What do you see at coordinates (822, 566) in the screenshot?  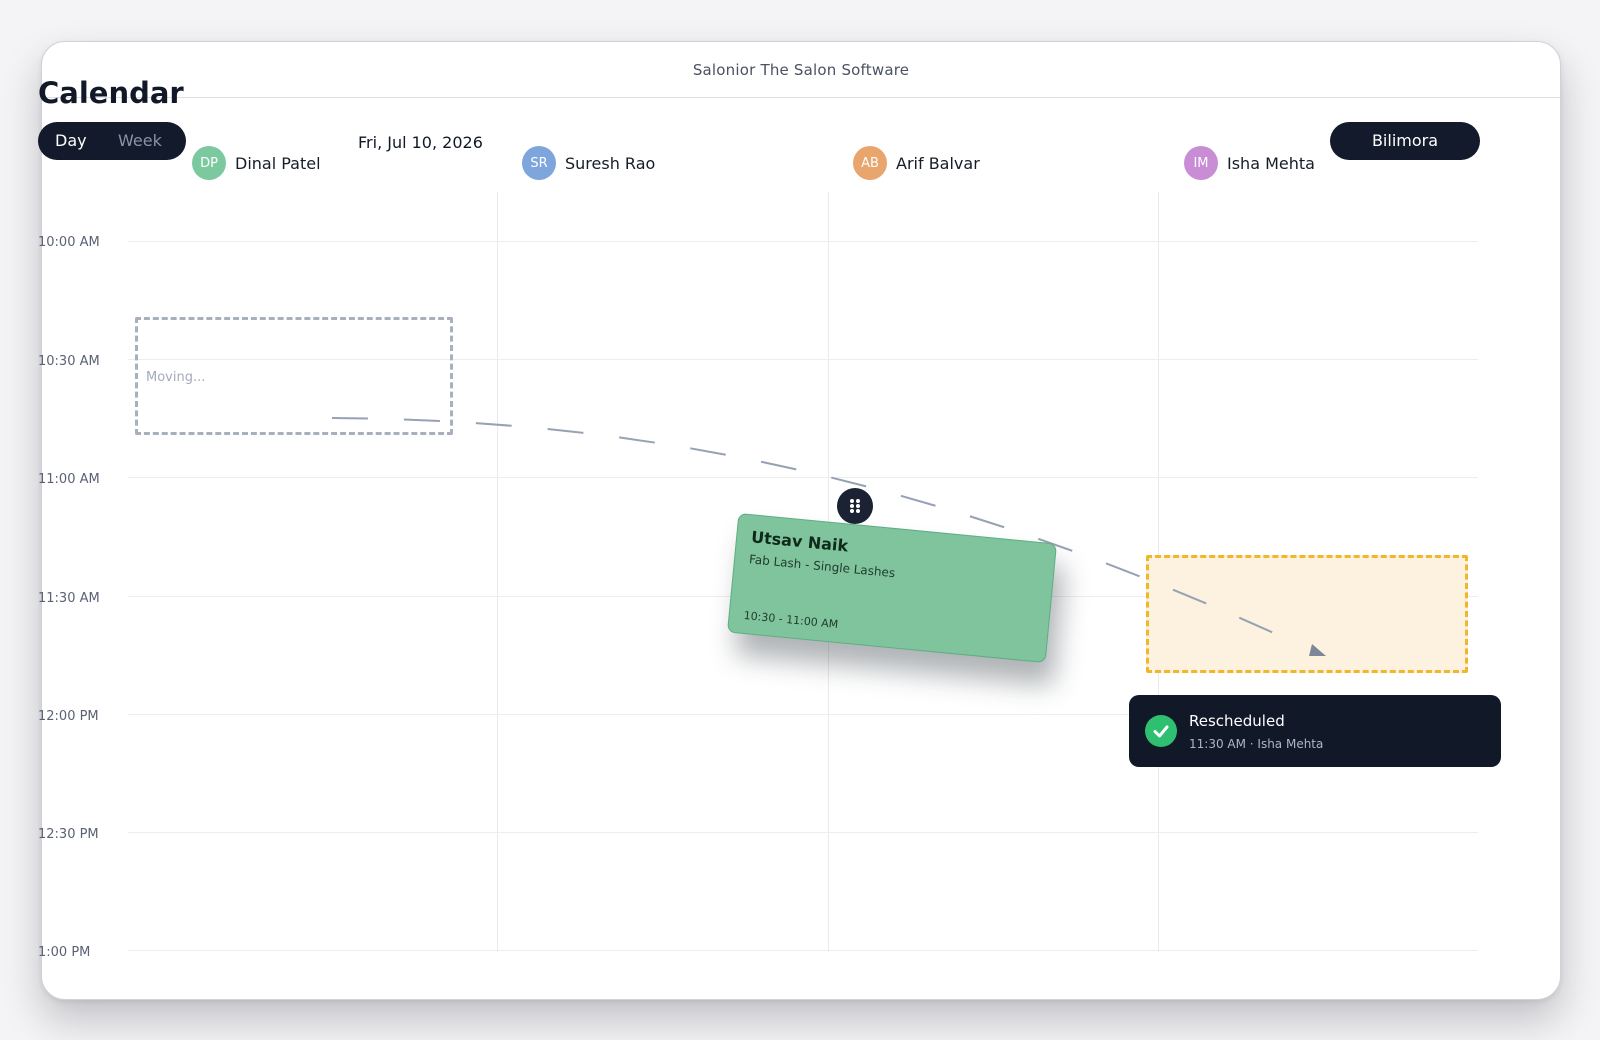 I see `appointment-service: Fab Lash - Single Lashes` at bounding box center [822, 566].